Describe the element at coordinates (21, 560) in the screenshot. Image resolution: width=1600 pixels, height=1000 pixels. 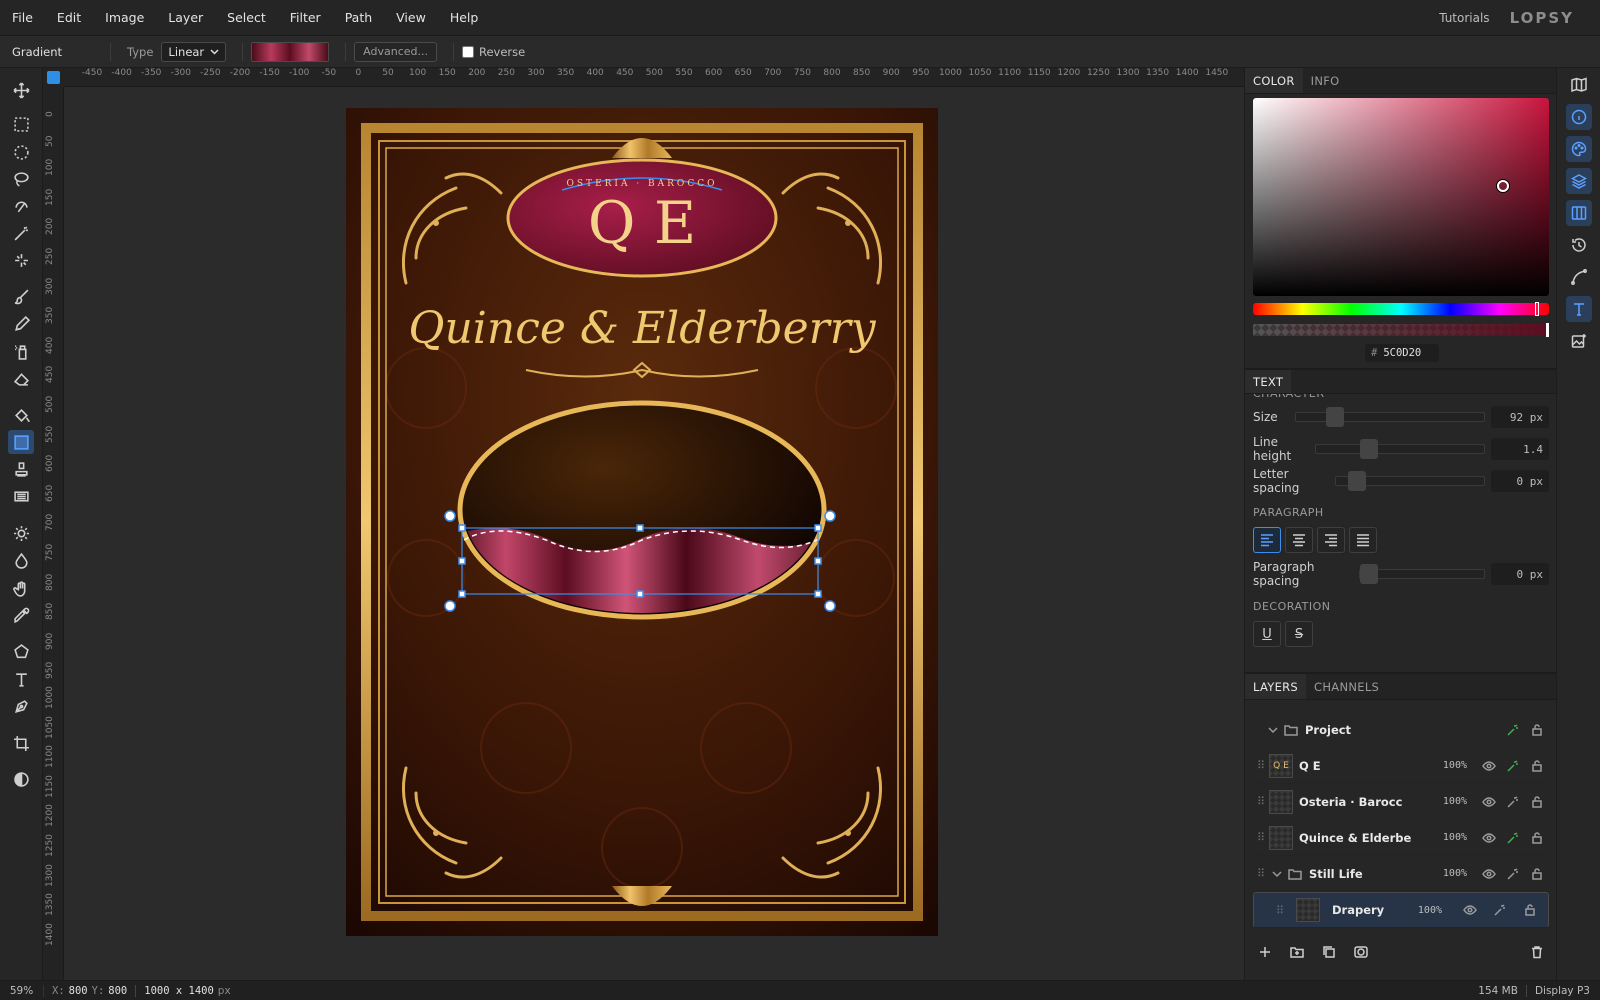
I see `blur-tool` at that location.